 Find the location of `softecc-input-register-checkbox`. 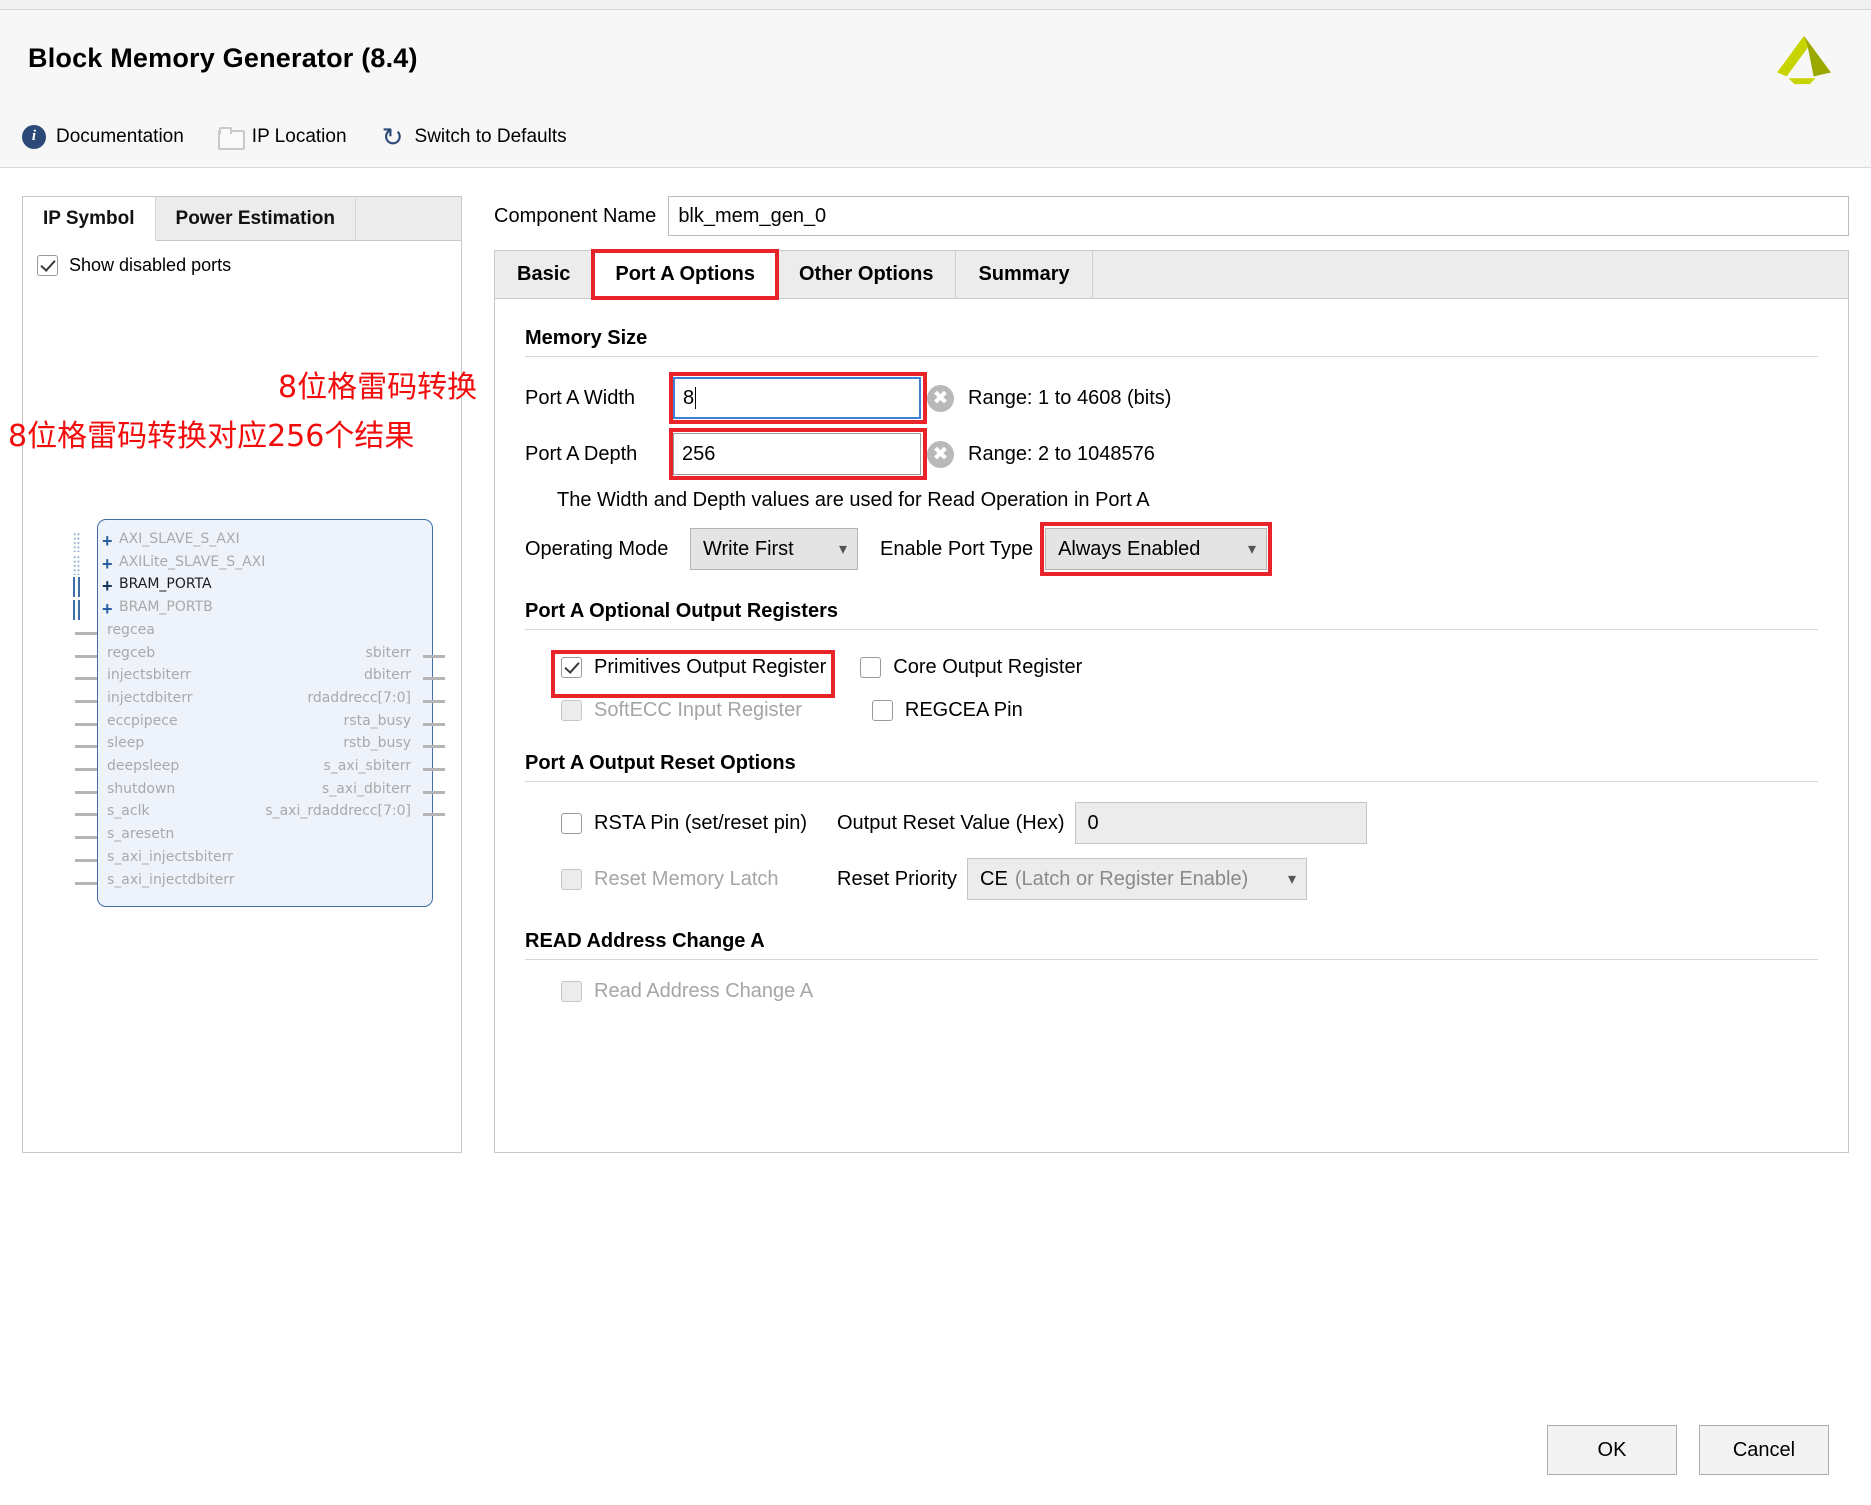

softecc-input-register-checkbox is located at coordinates (571, 710).